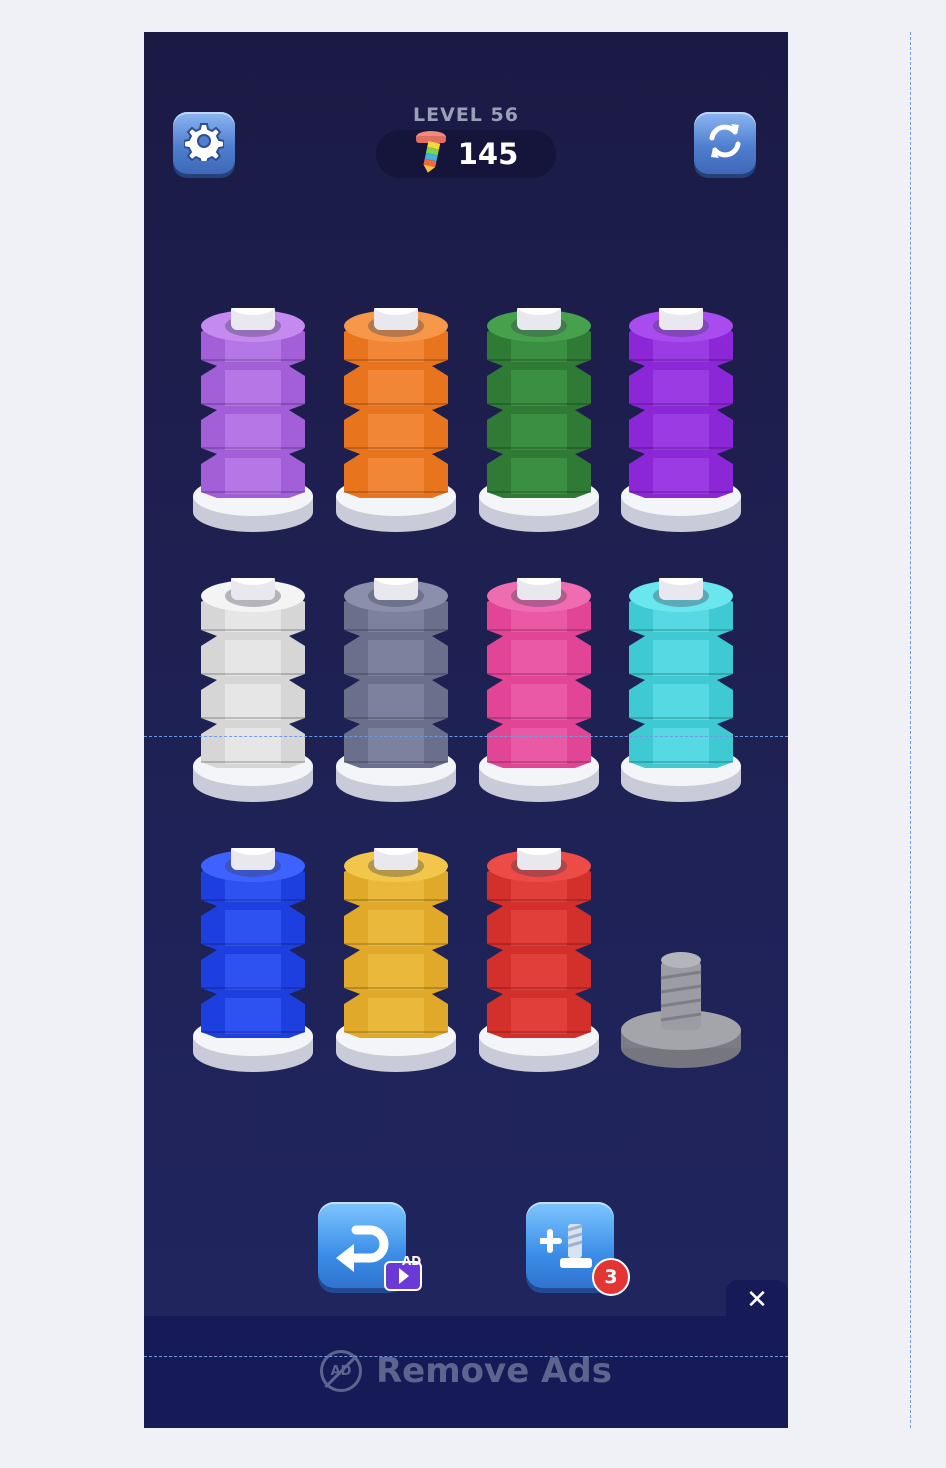 This screenshot has height=1468, width=946. Describe the element at coordinates (494, 1371) in the screenshot. I see `remove-ads-label: Remove Ads` at that location.